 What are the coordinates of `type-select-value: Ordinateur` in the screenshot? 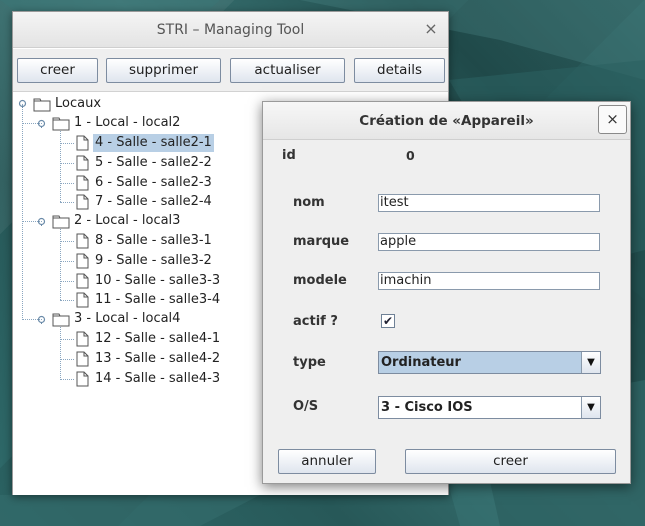 It's located at (421, 362).